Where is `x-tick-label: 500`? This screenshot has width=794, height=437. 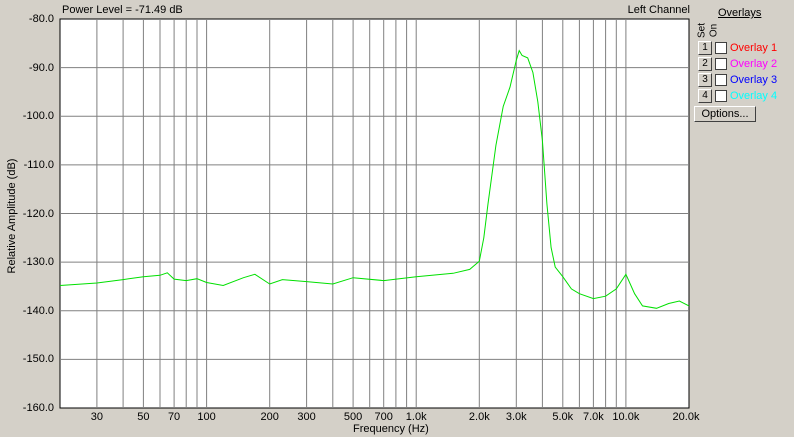
x-tick-label: 500 is located at coordinates (353, 417).